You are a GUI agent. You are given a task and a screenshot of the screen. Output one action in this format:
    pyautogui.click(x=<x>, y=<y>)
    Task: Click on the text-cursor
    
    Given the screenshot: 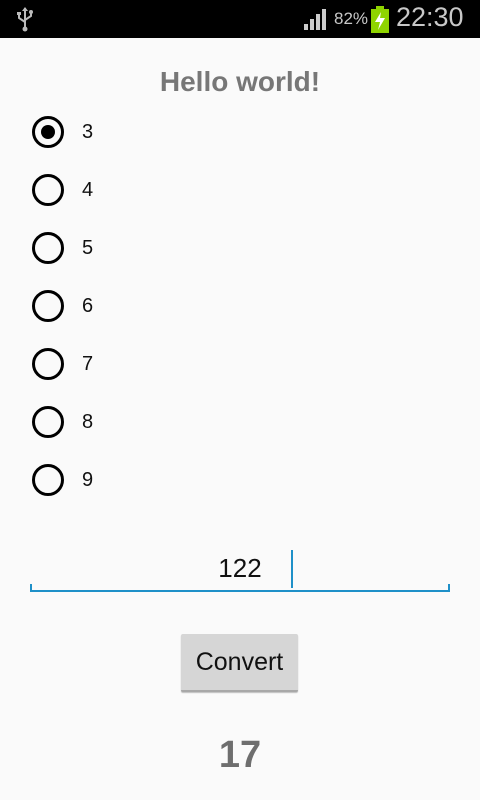 What is the action you would take?
    pyautogui.click(x=292, y=569)
    